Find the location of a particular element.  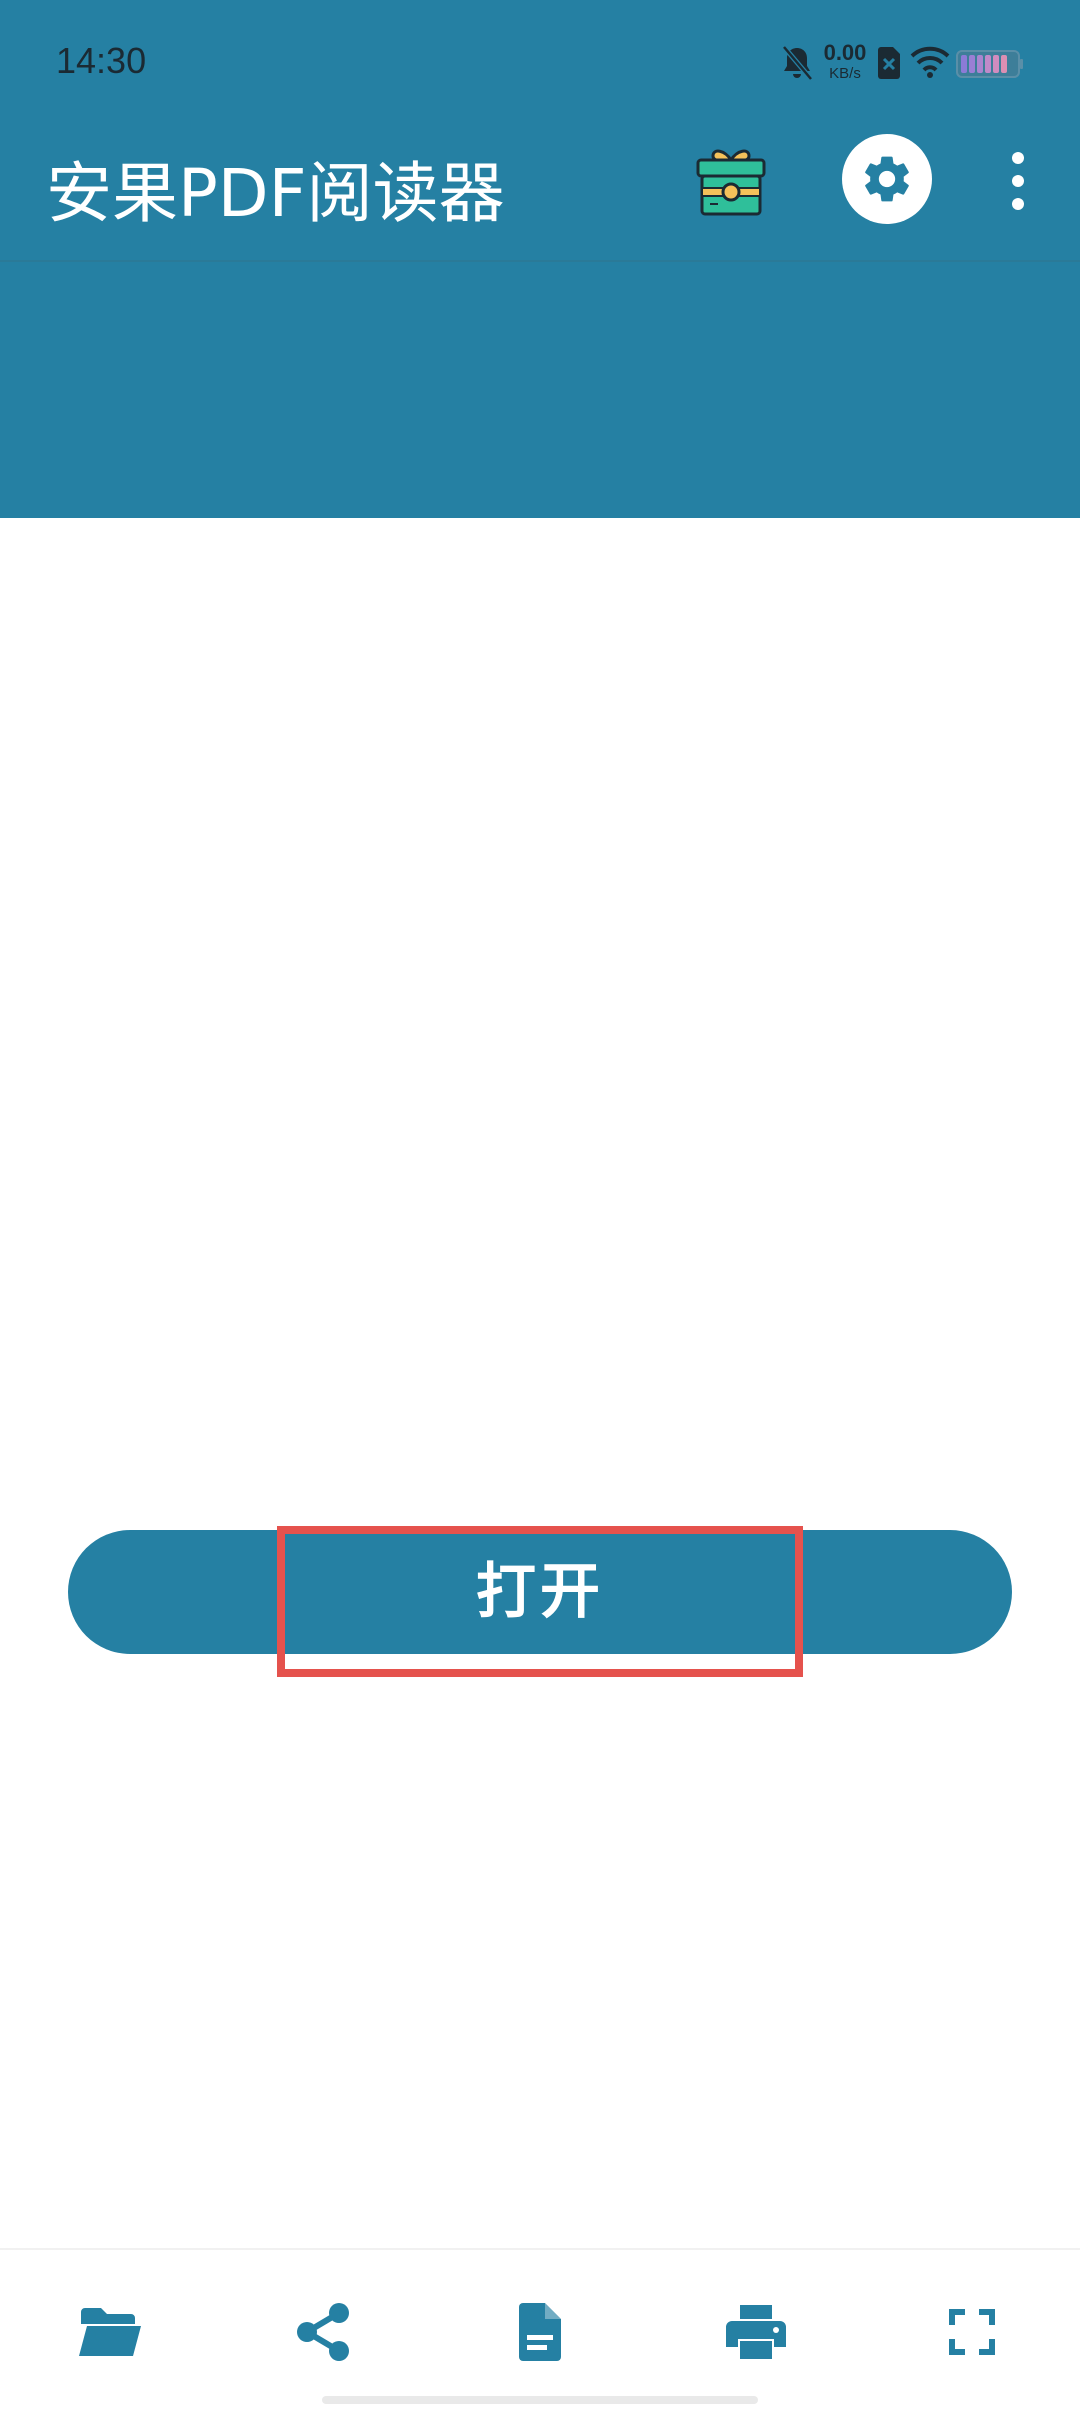

settings-button is located at coordinates (887, 179).